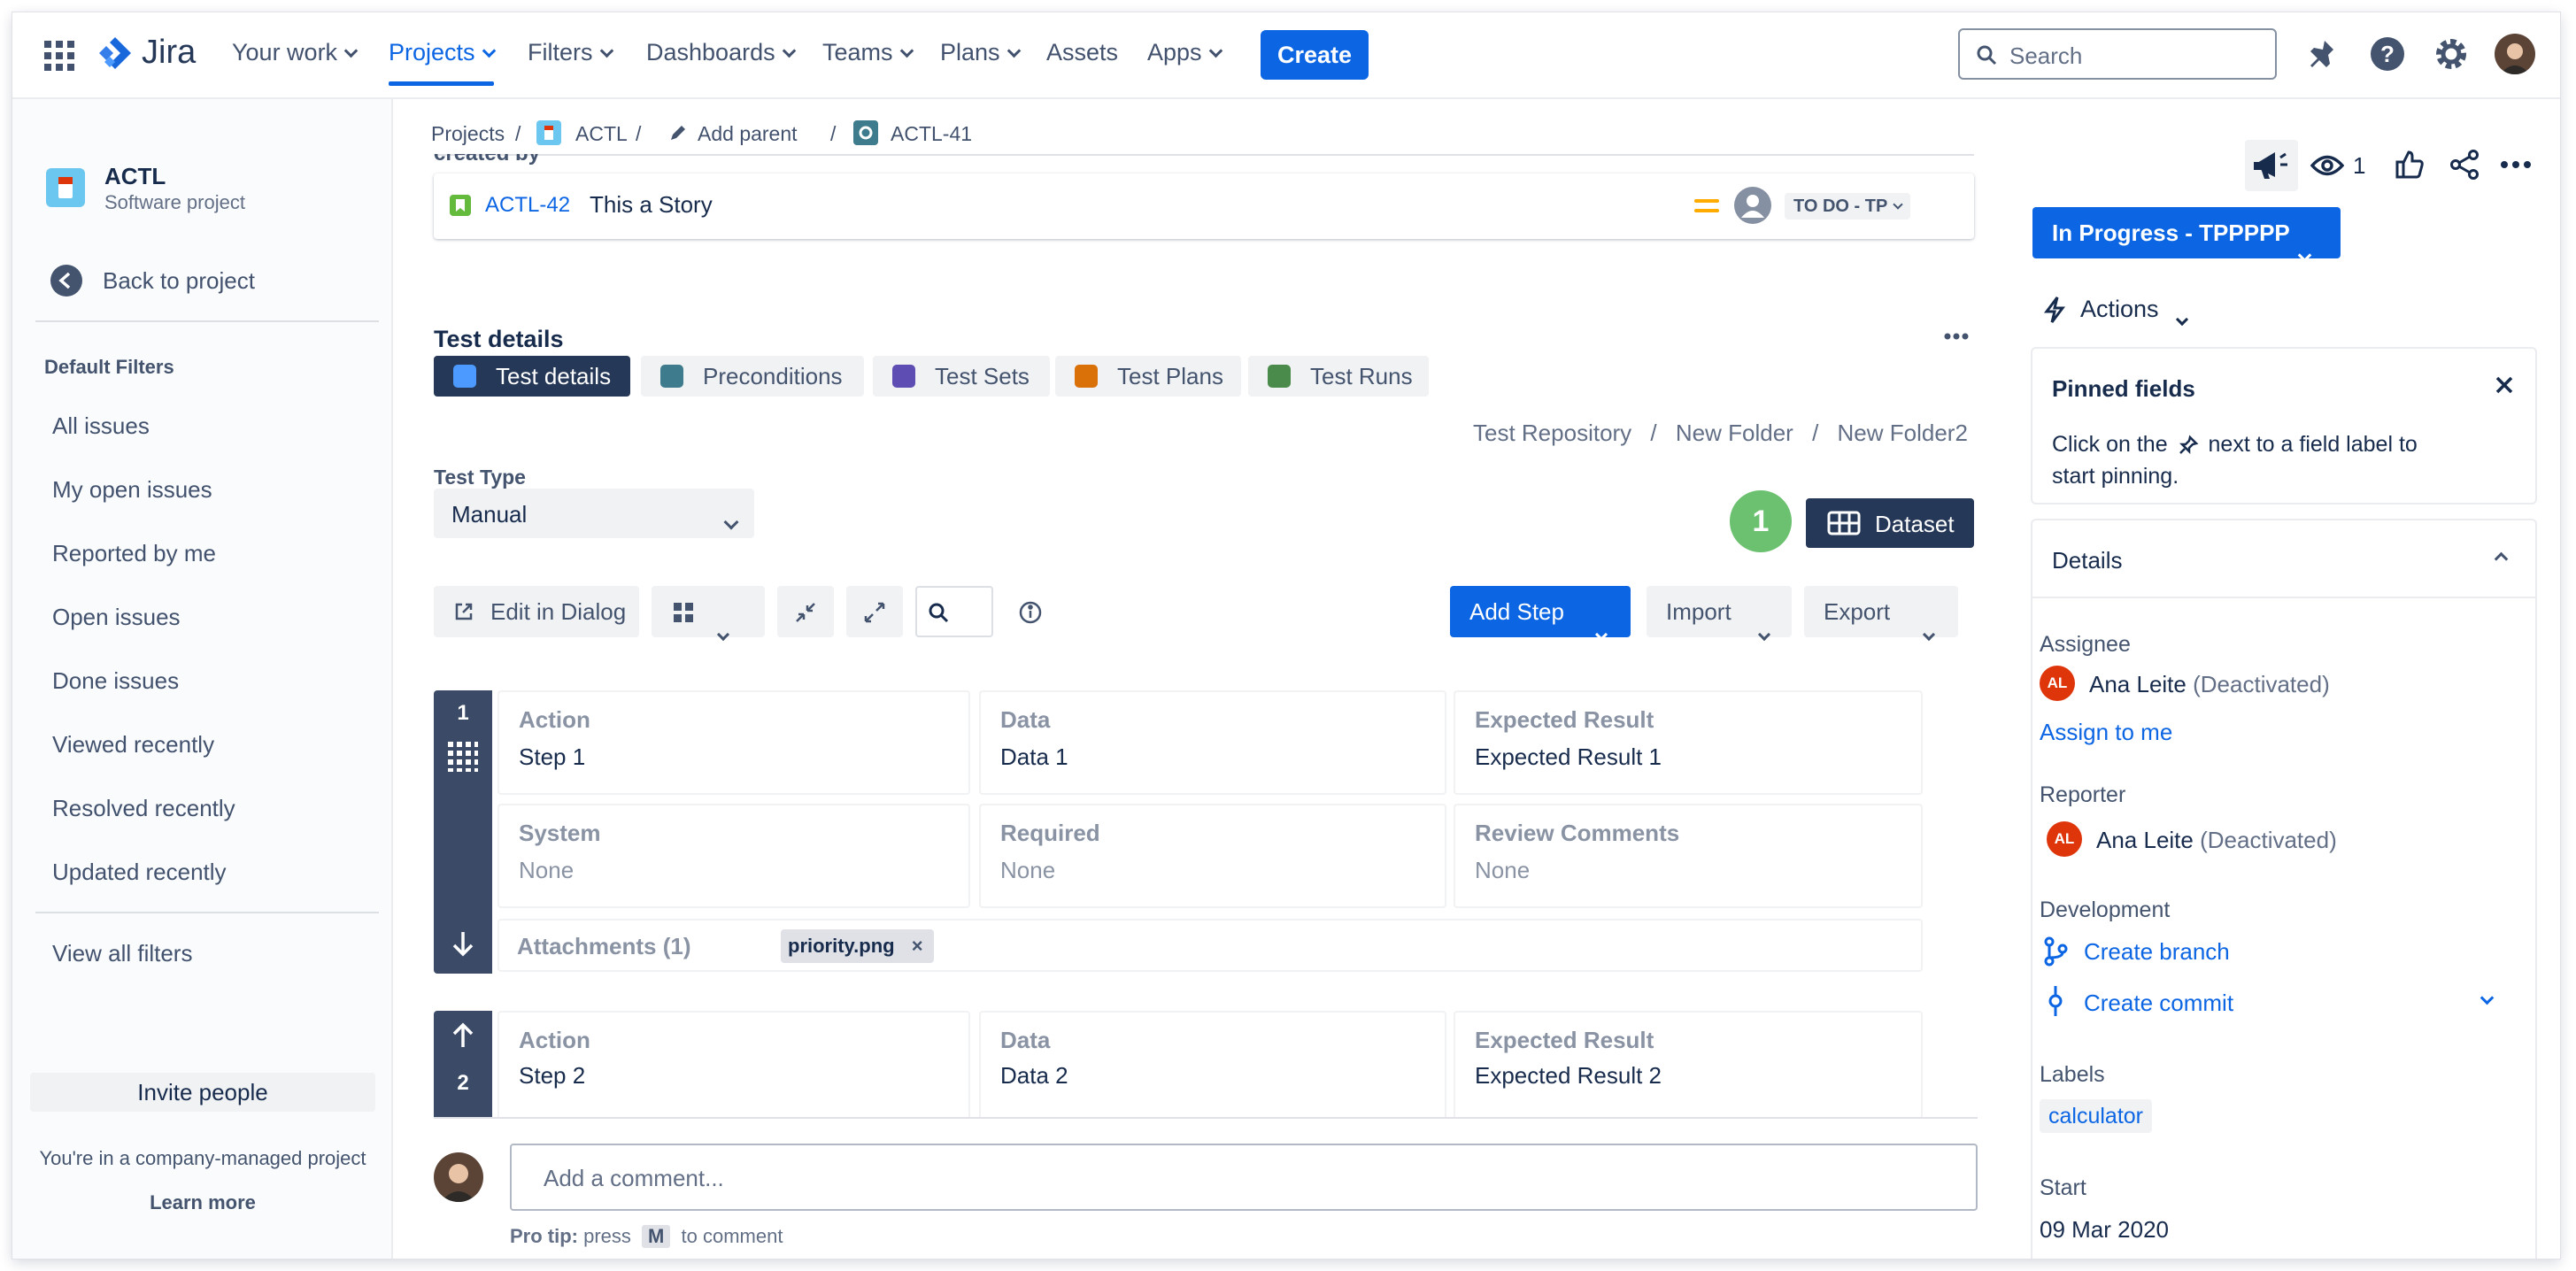  Describe the element at coordinates (462, 1035) in the screenshot. I see `move-up-arrow-icon` at that location.